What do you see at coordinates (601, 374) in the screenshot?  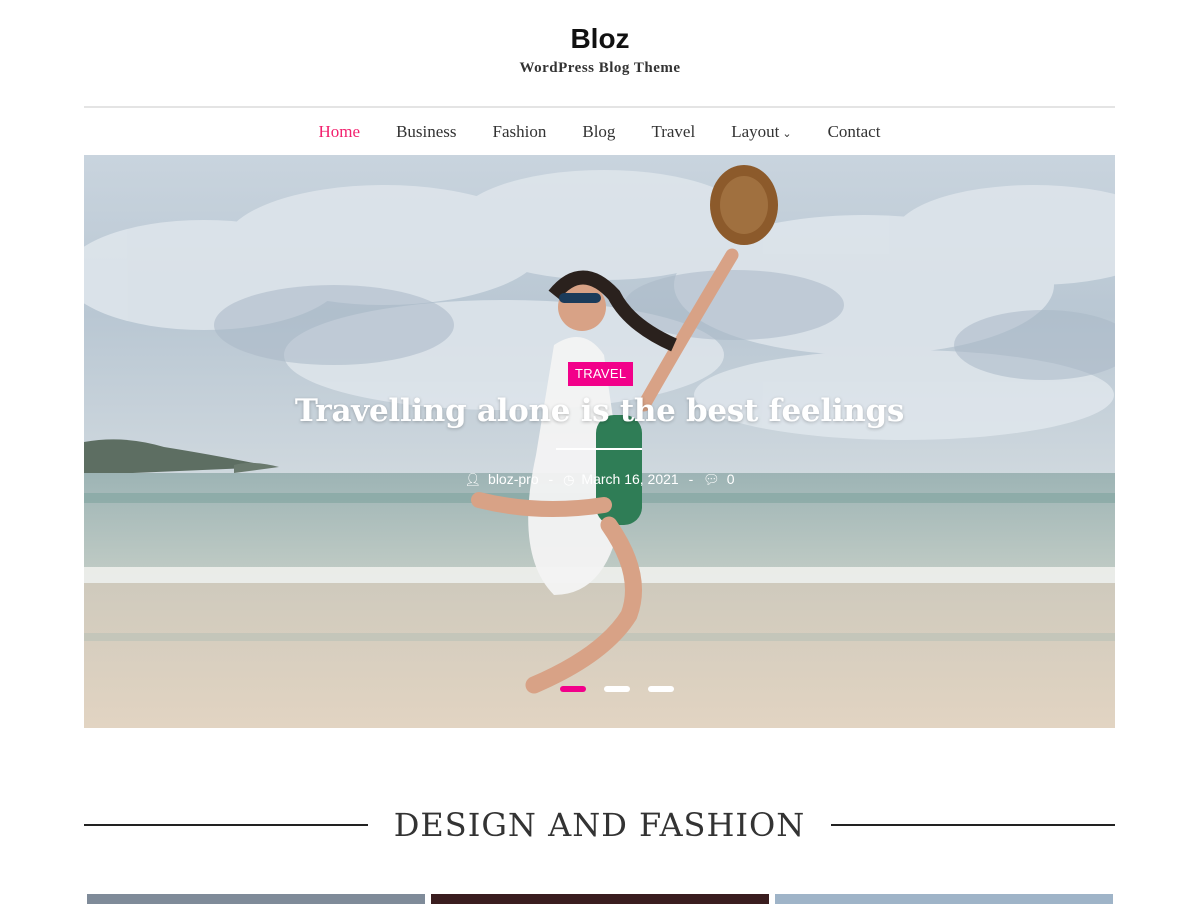 I see `category-badge: TRAVEL` at bounding box center [601, 374].